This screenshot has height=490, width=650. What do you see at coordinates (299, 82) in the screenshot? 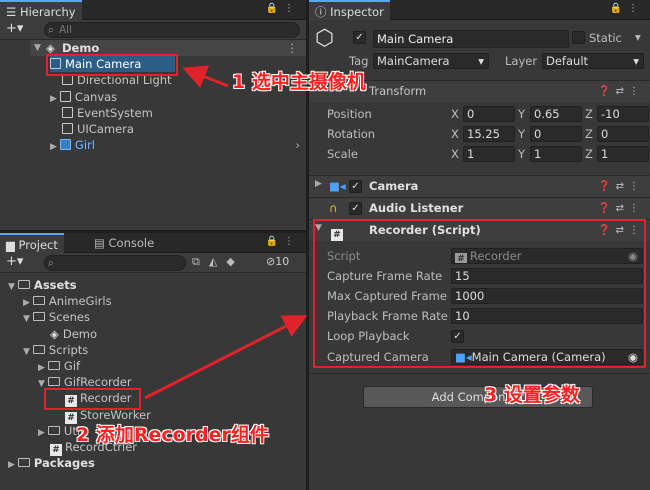
I see `annotation-step-1: 1 选中主摄像机` at bounding box center [299, 82].